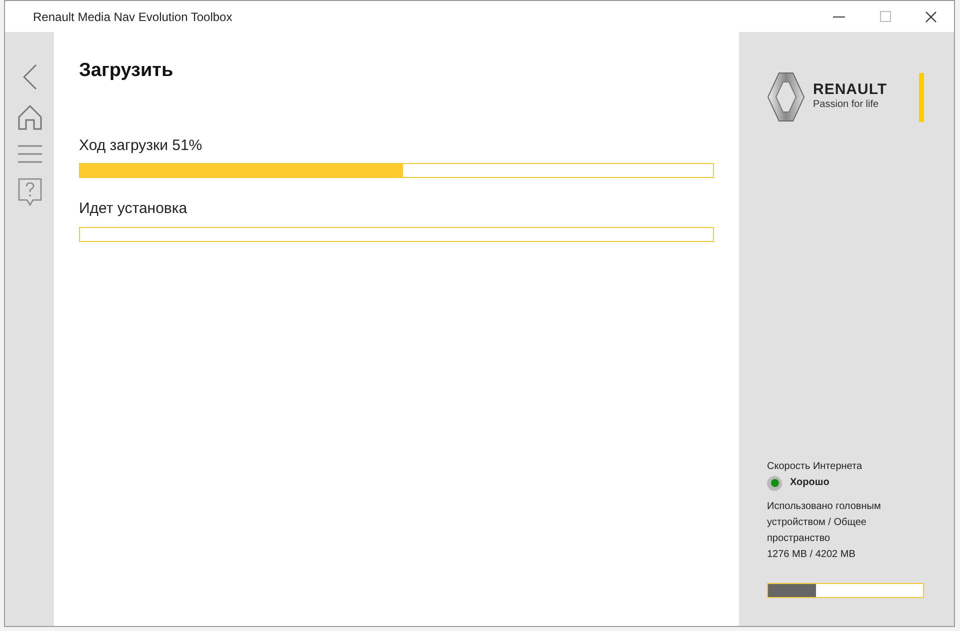  What do you see at coordinates (29, 77) in the screenshot?
I see `back-button` at bounding box center [29, 77].